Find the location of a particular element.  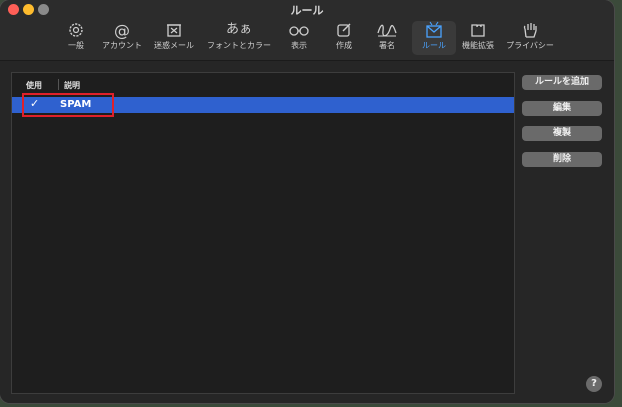

tab-fonts-colors: あぁ フォントとカラー is located at coordinates (239, 38).